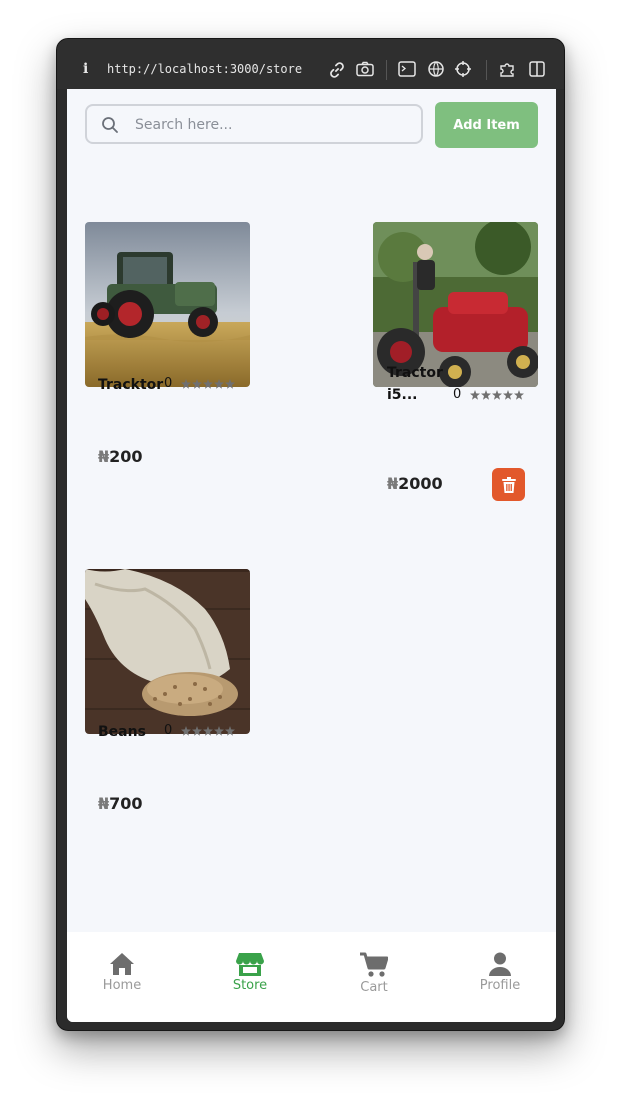 This screenshot has width=621, height=1105. I want to click on product-name: Tracktor, so click(131, 385).